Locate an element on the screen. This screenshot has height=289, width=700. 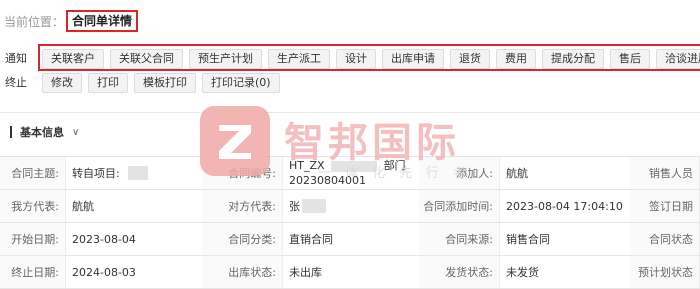
template-print-button: 模板打印 is located at coordinates (165, 83).